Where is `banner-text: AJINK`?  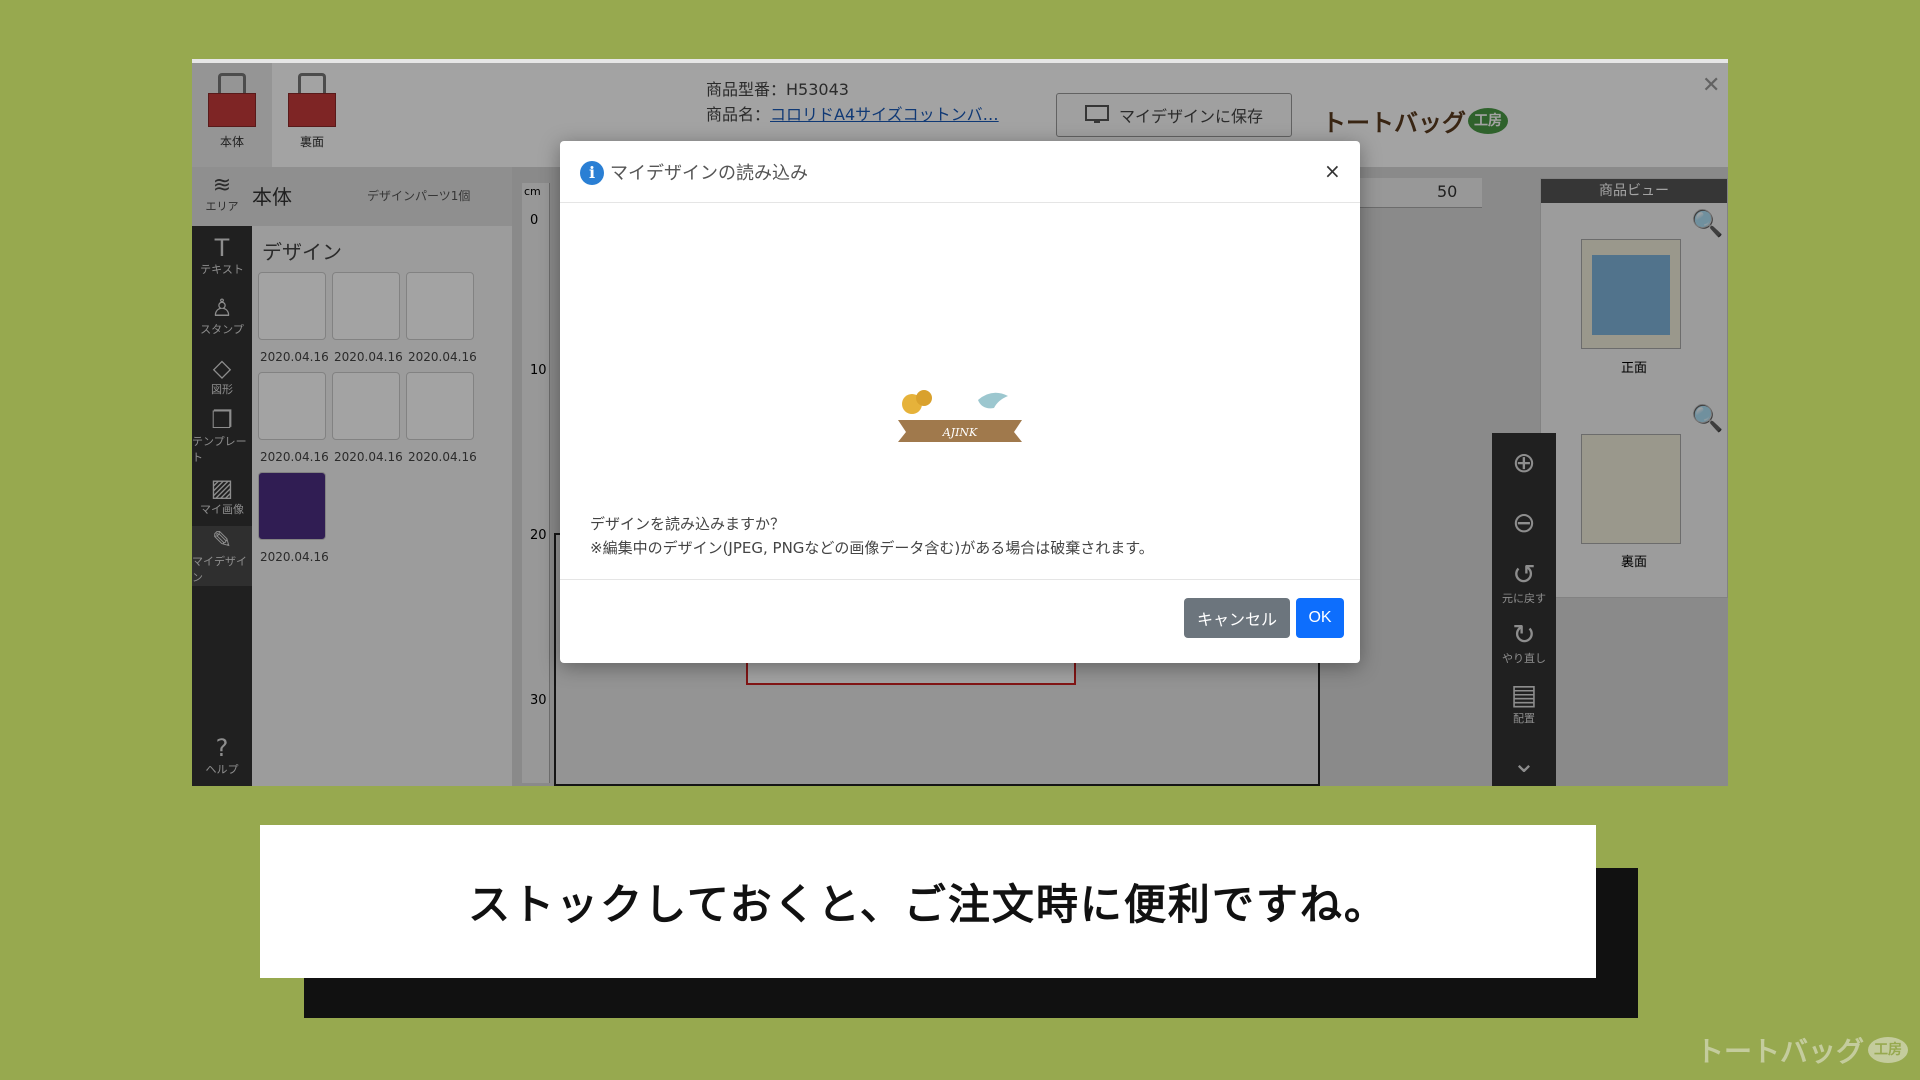 banner-text: AJINK is located at coordinates (960, 432).